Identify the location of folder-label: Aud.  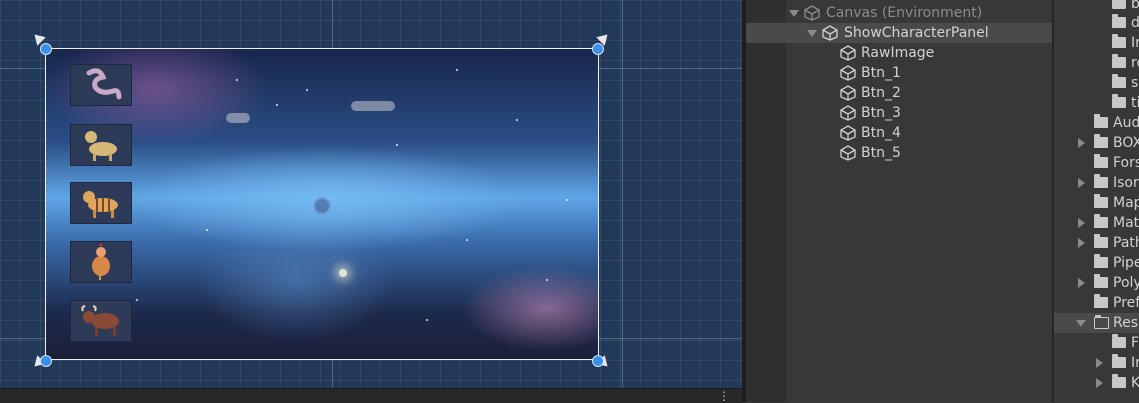
(1126, 123).